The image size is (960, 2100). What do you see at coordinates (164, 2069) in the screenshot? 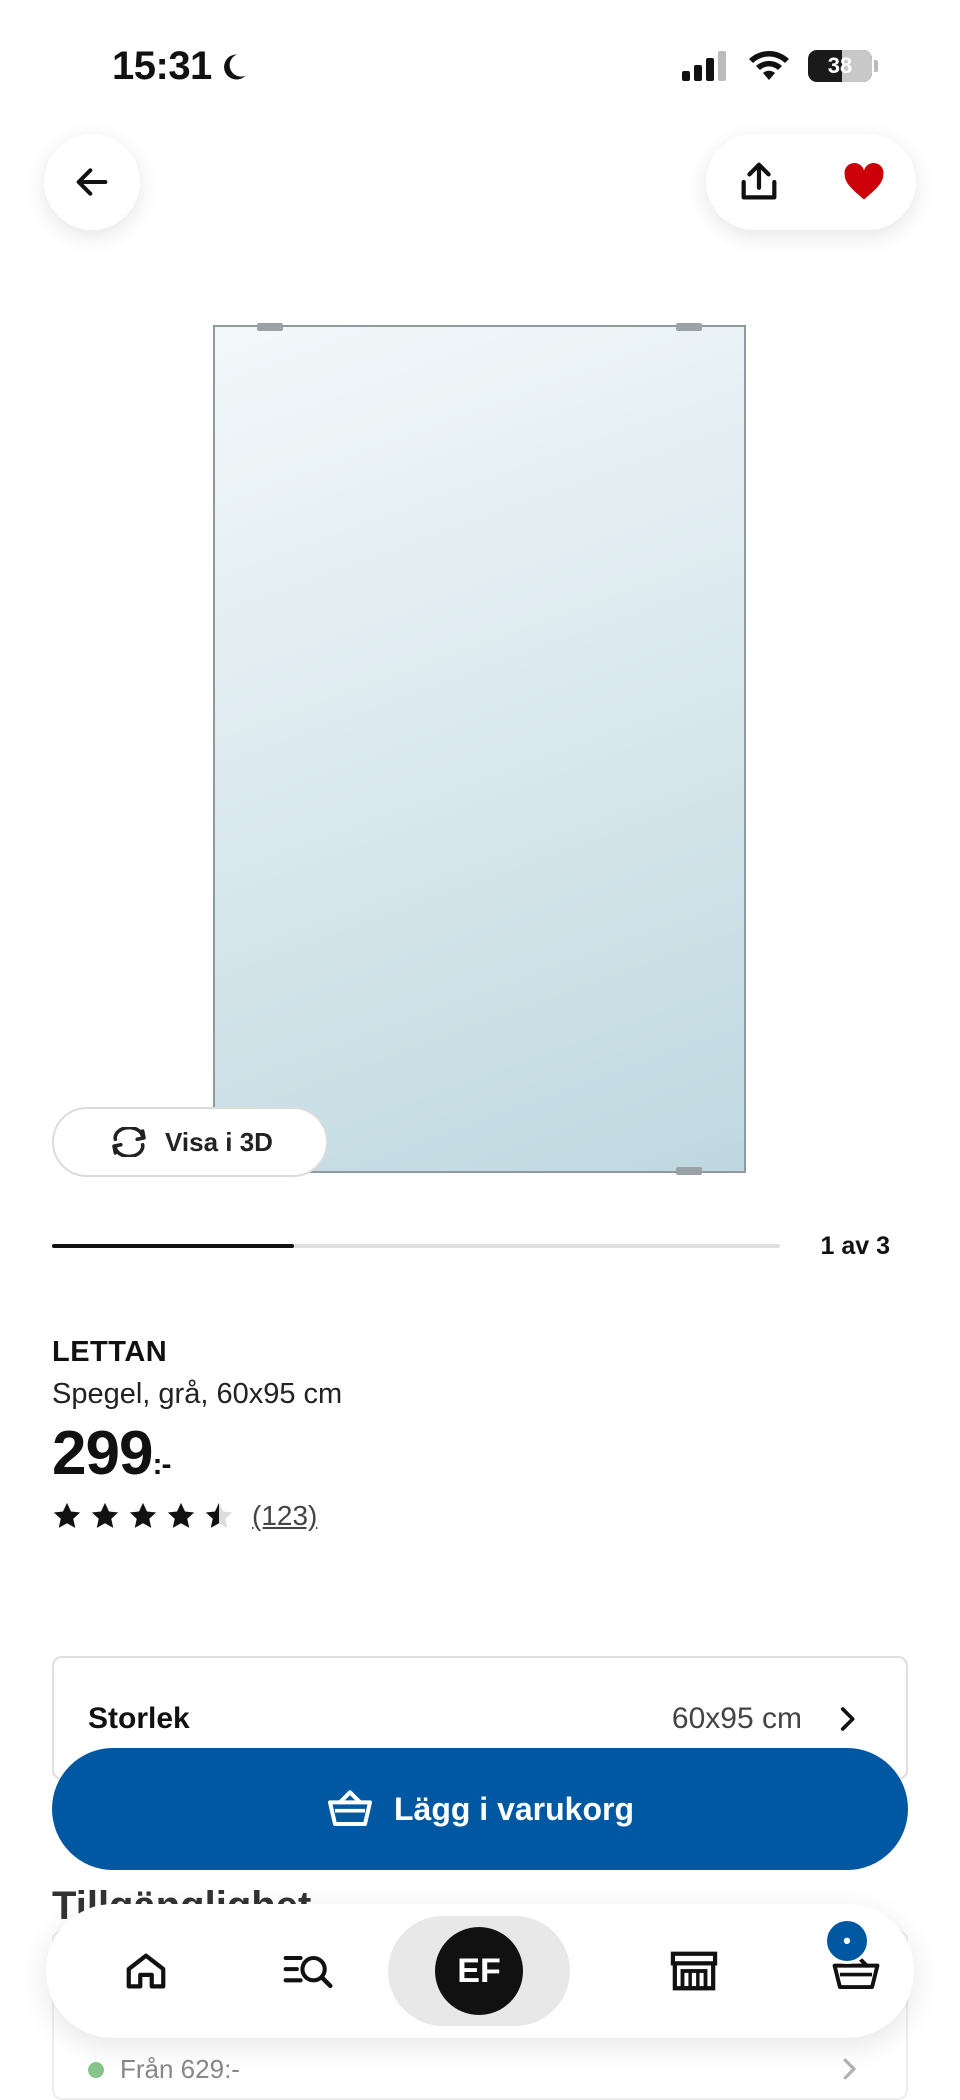
I see `availability-from-price: Från 629:-` at bounding box center [164, 2069].